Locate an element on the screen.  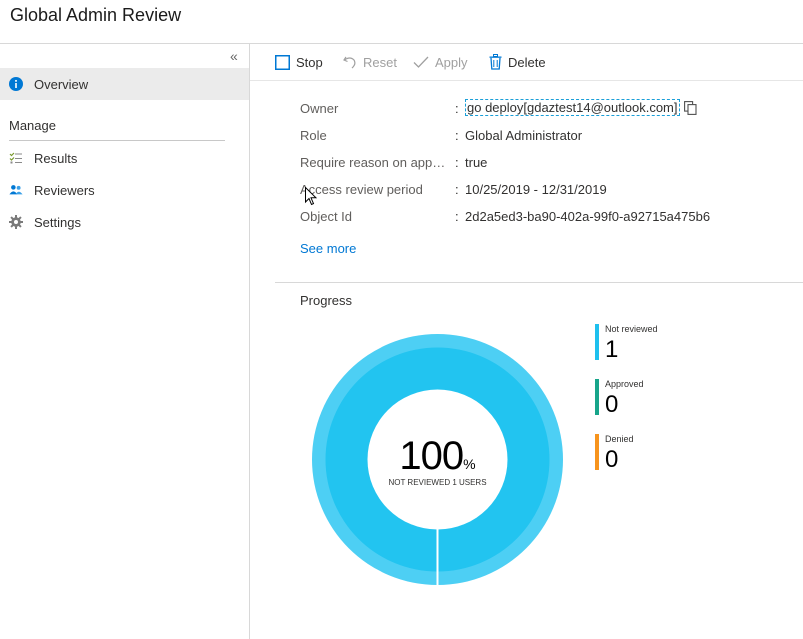
info-icon is located at coordinates (16, 84).